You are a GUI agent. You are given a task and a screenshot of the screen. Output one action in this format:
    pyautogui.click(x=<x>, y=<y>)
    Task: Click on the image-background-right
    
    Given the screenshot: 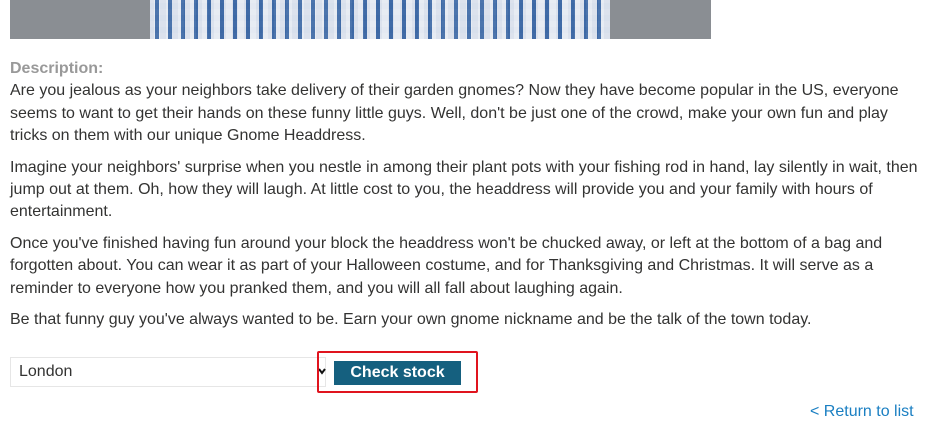 What is the action you would take?
    pyautogui.click(x=660, y=19)
    